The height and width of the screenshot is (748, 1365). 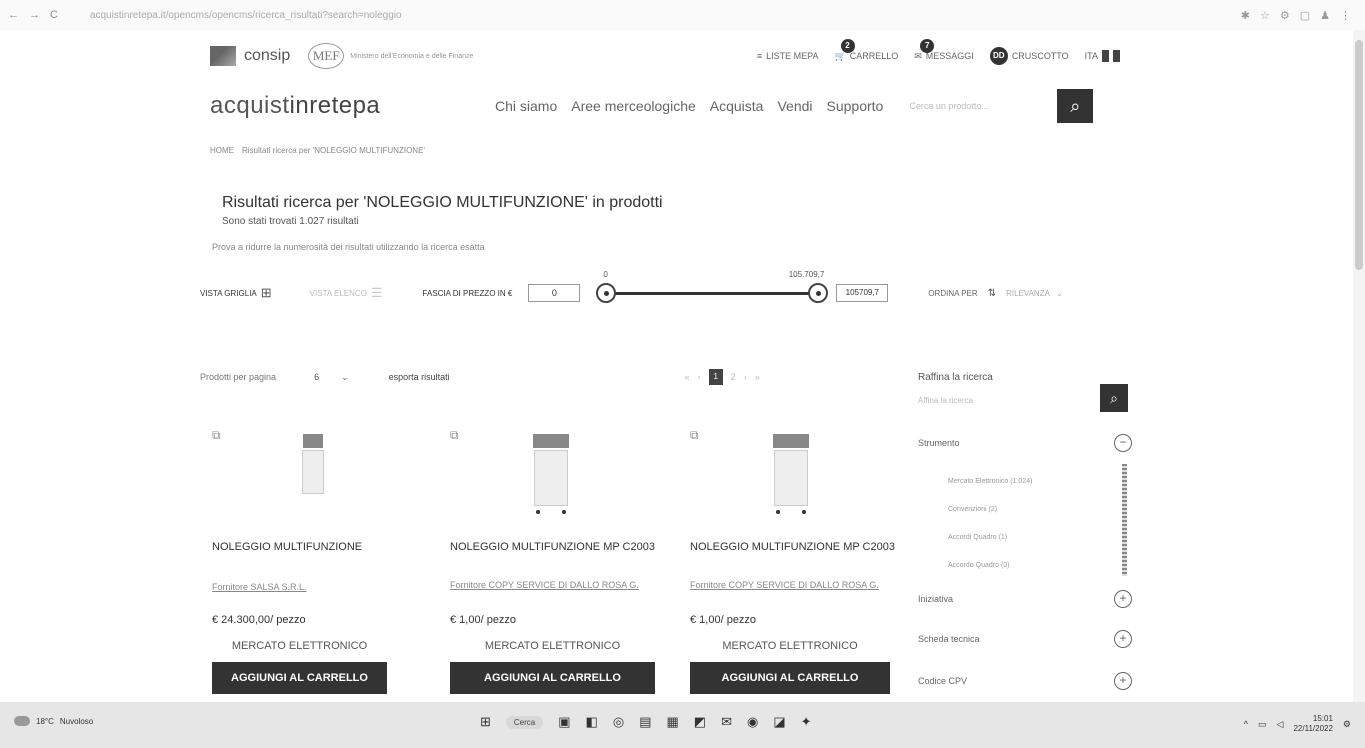 What do you see at coordinates (554, 293) in the screenshot?
I see `price-min-input: 0` at bounding box center [554, 293].